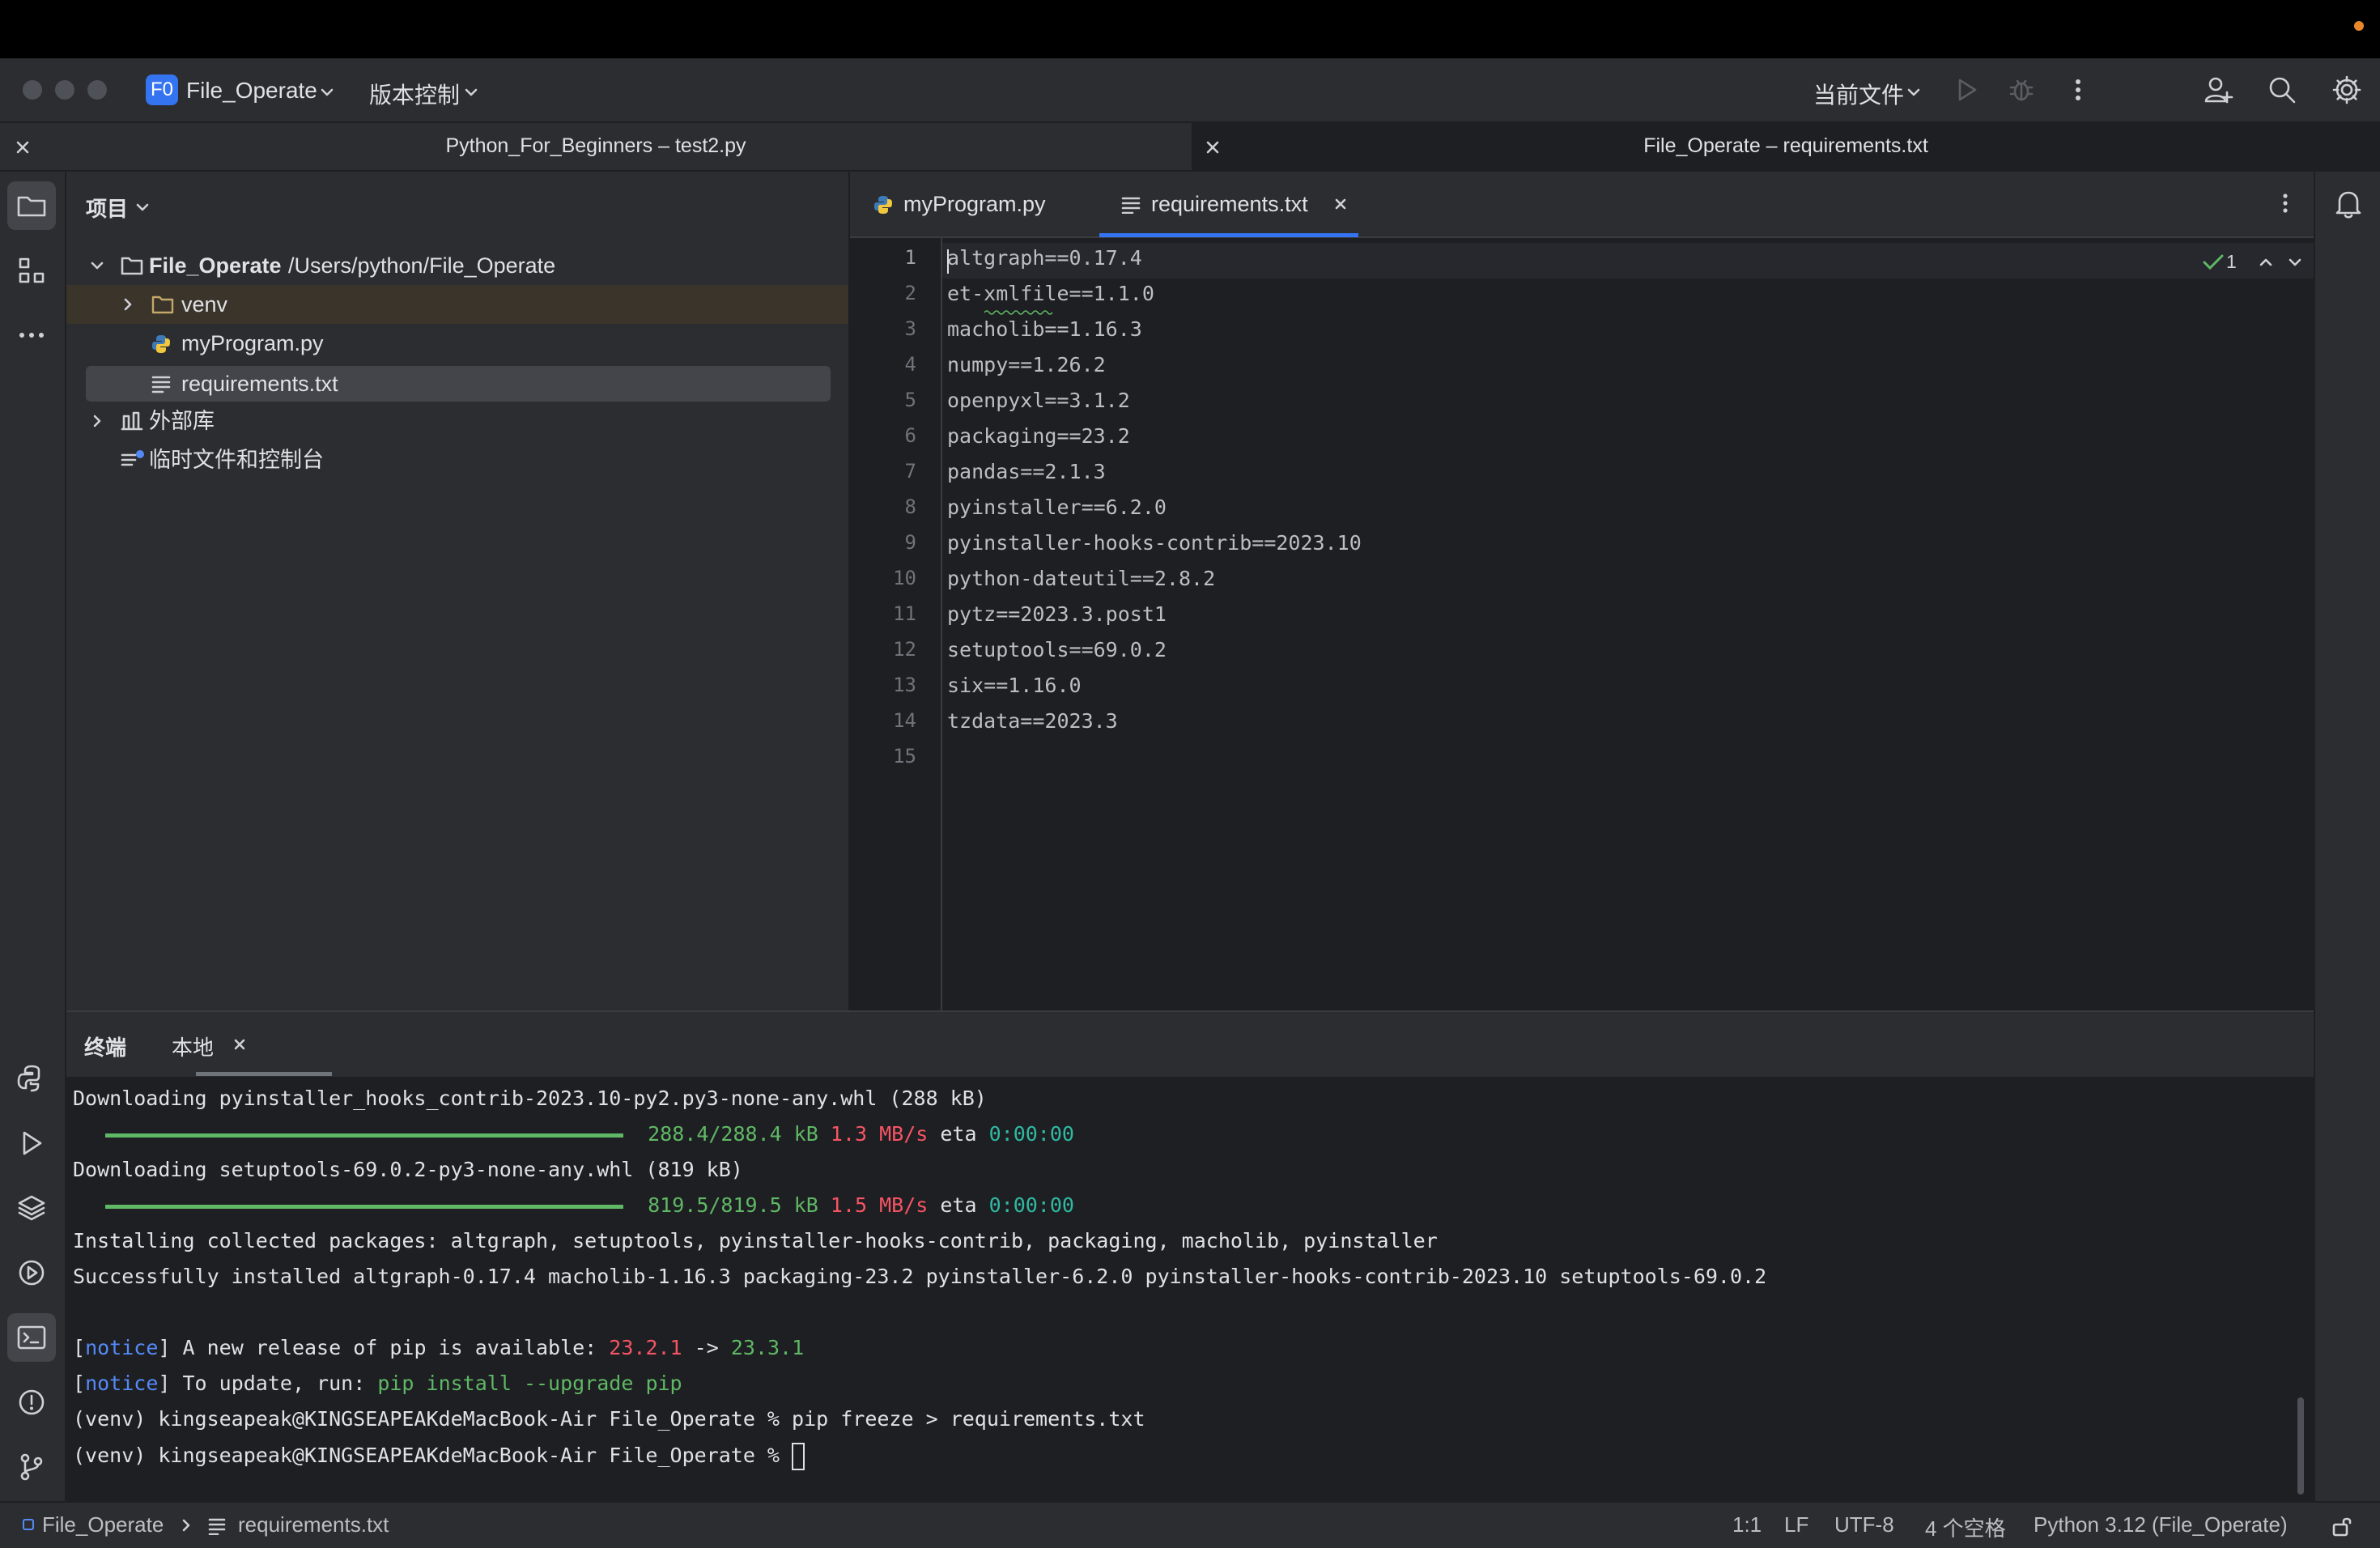 This screenshot has width=2380, height=1548. Describe the element at coordinates (2342, 1526) in the screenshot. I see `unlock-icon` at that location.